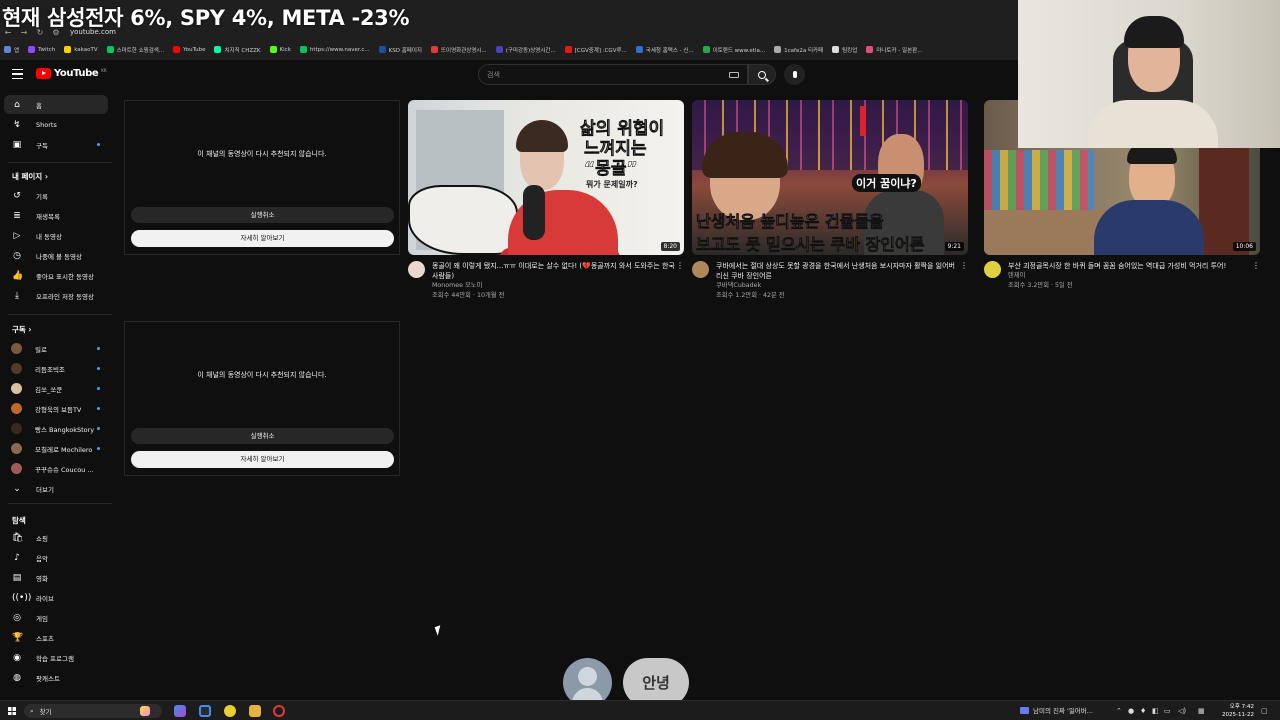 This screenshot has height=720, width=1280. I want to click on bookmark-item: 1cafe2a 티카페, so click(798, 50).